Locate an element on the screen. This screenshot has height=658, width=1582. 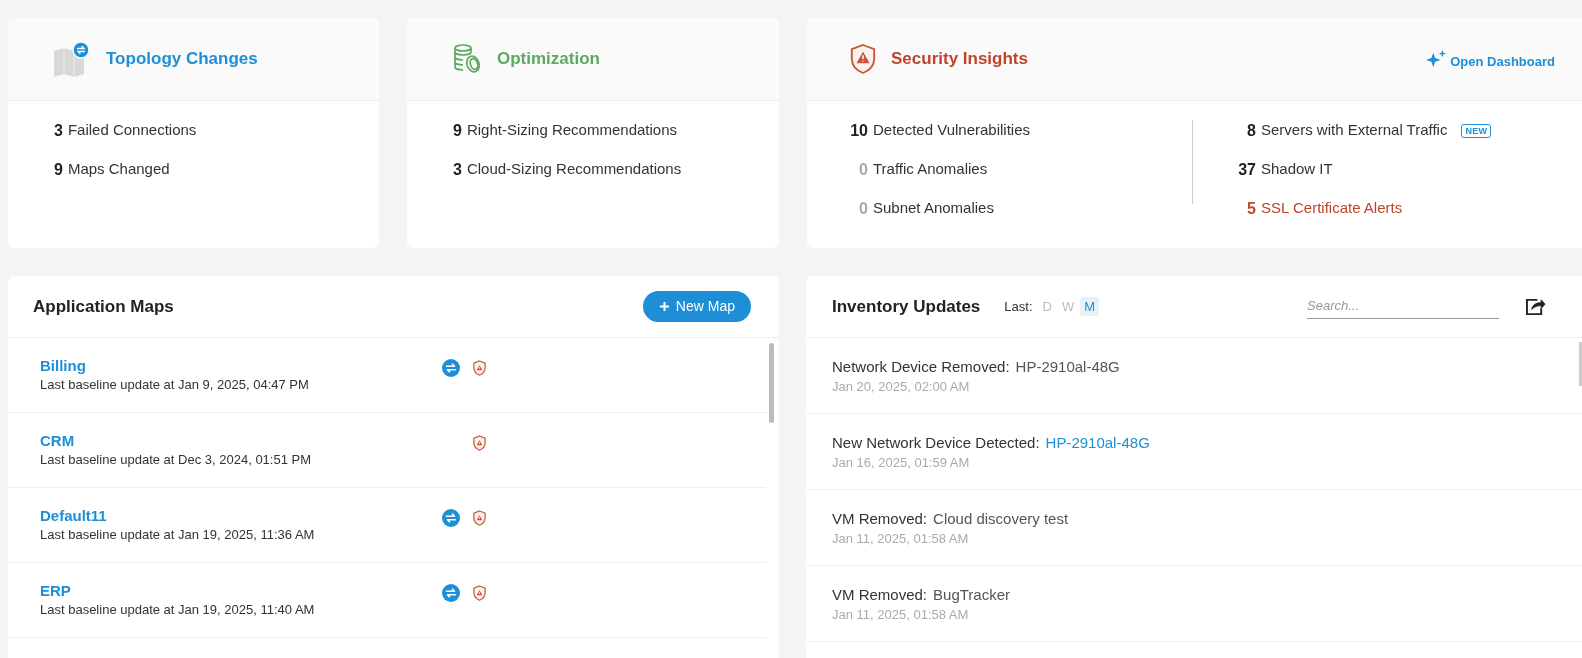
stat-label: SSL Certificate Alerts is located at coordinates (1332, 208).